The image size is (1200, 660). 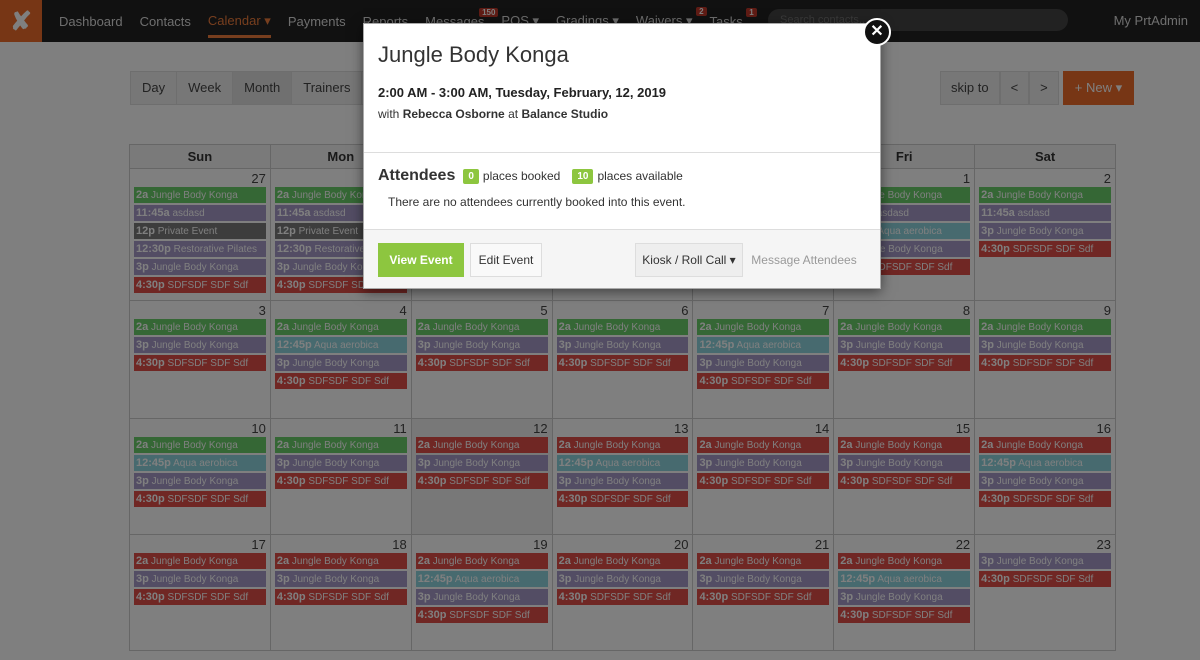 I want to click on booked-count-badge: 0, so click(x=471, y=176).